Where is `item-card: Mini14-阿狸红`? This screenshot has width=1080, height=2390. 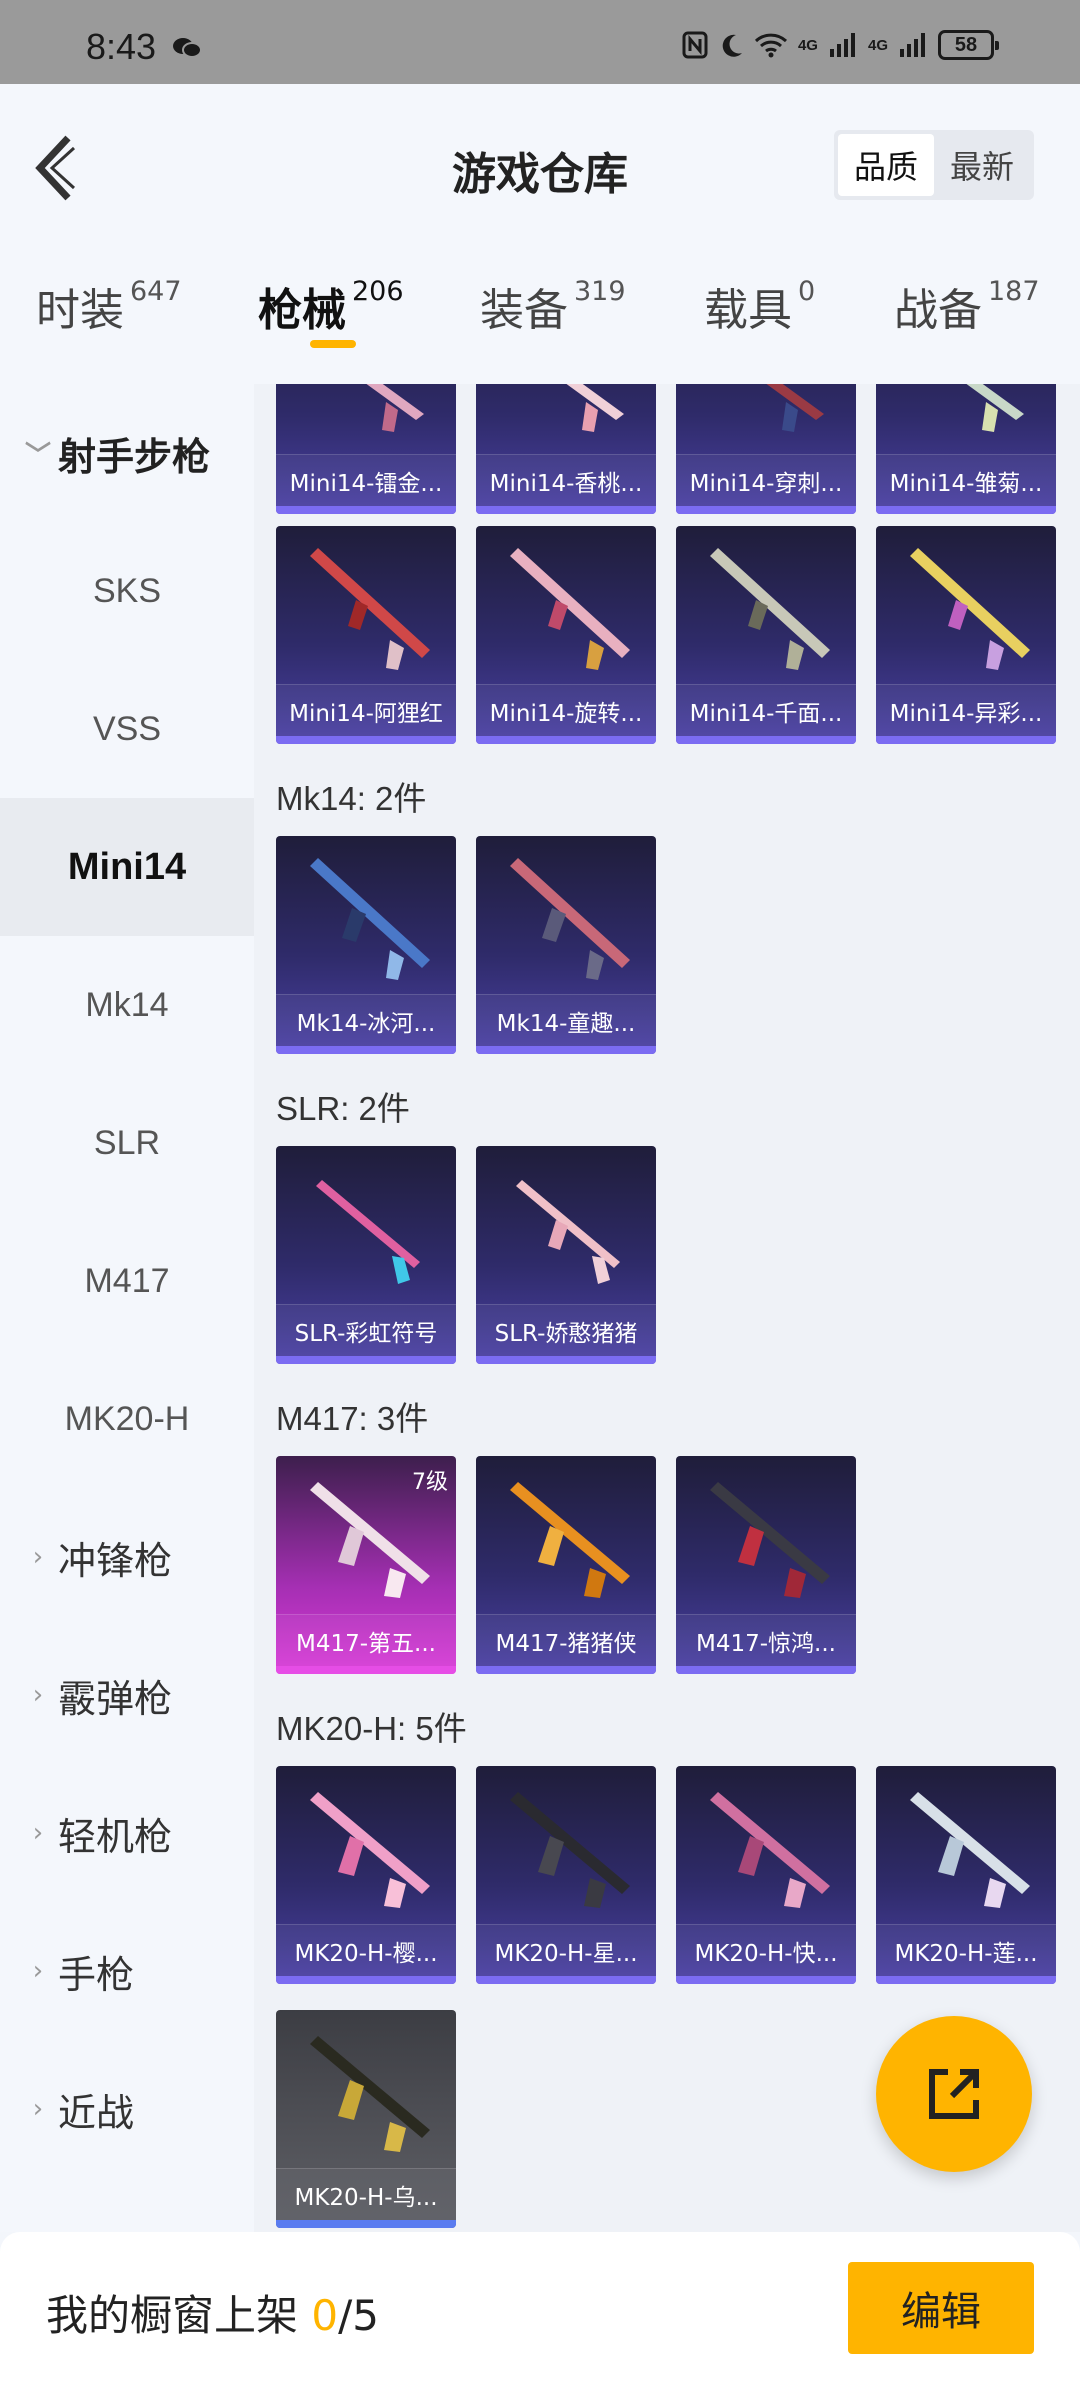
item-card: Mini14-阿狸红 is located at coordinates (366, 635).